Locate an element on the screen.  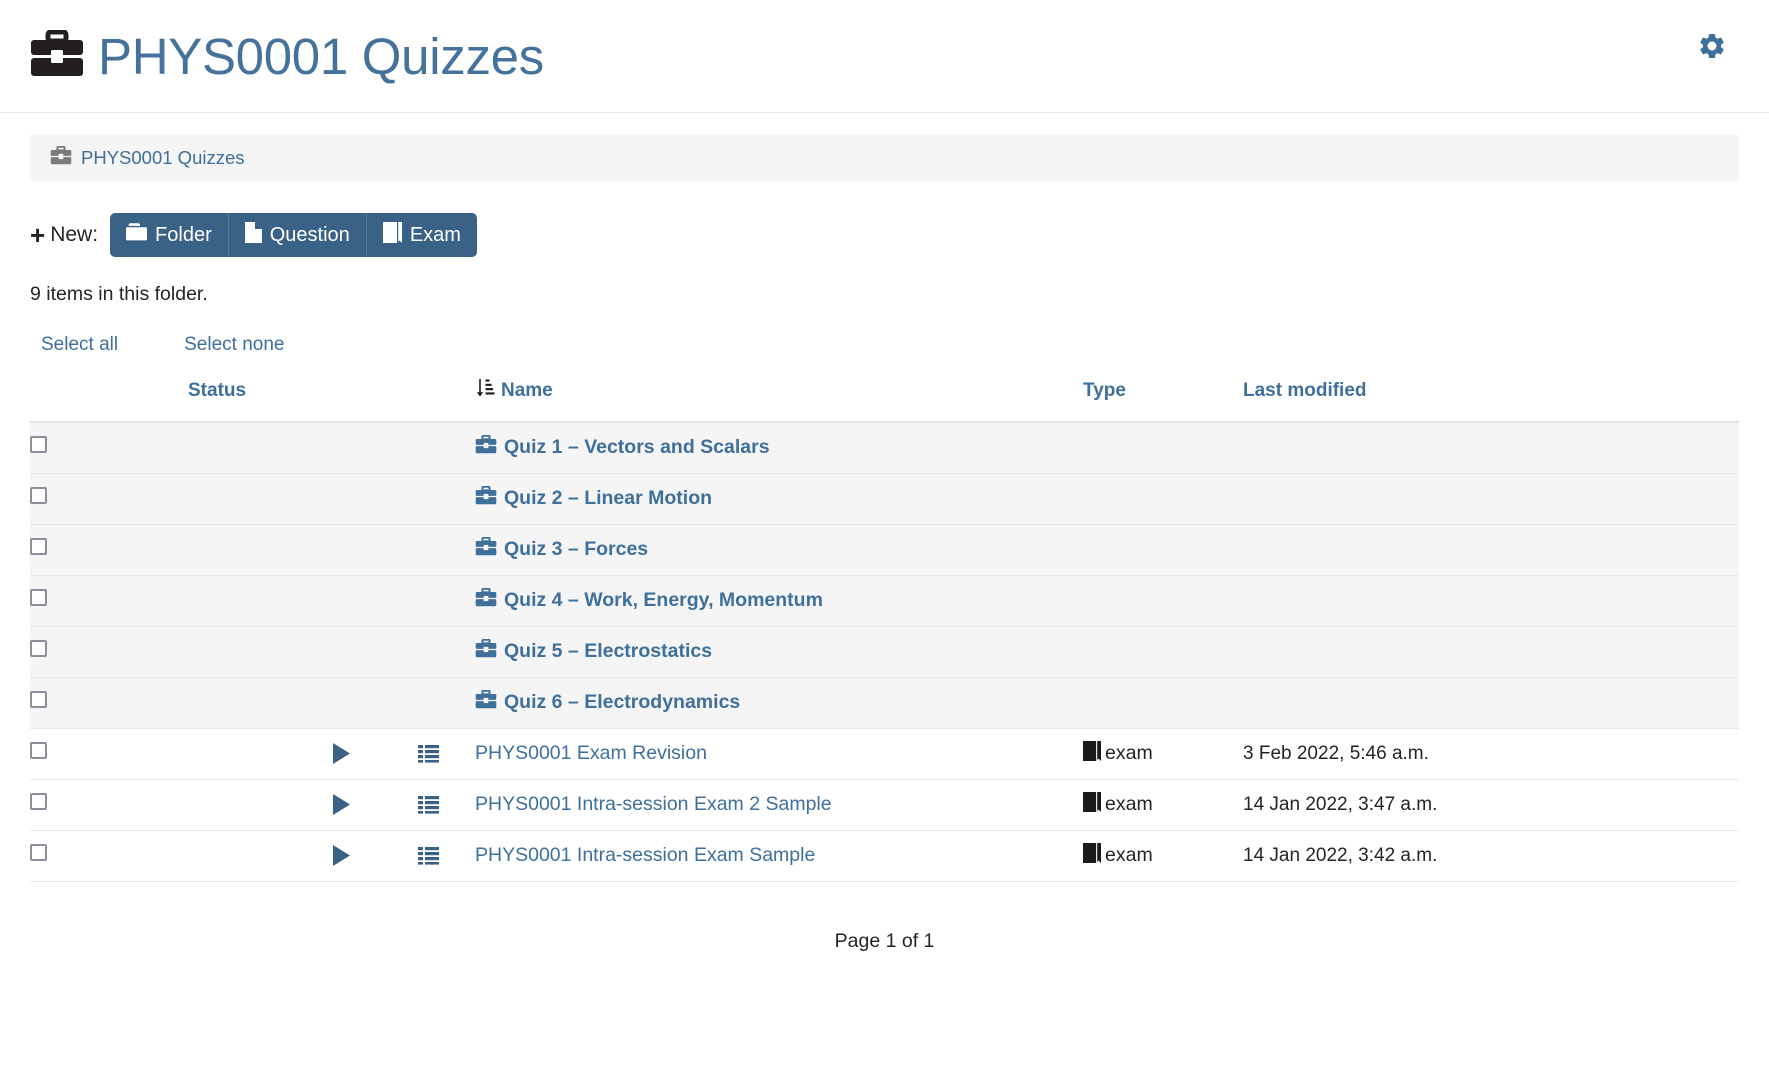
breadcrumb: PHYS0001 Quizzes is located at coordinates (884, 158).